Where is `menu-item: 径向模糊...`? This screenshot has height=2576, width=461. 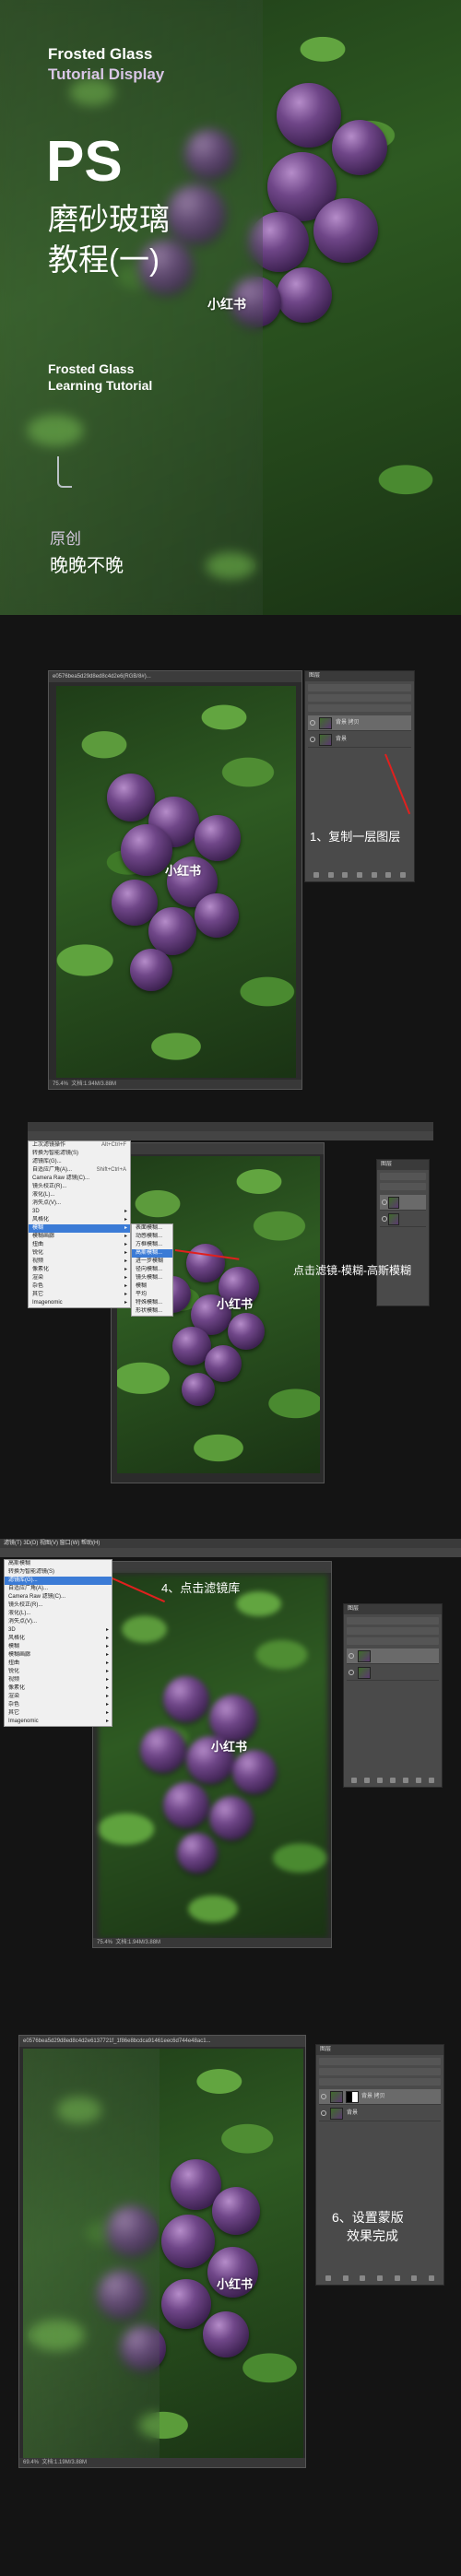
menu-item: 径向模糊... is located at coordinates (152, 1270).